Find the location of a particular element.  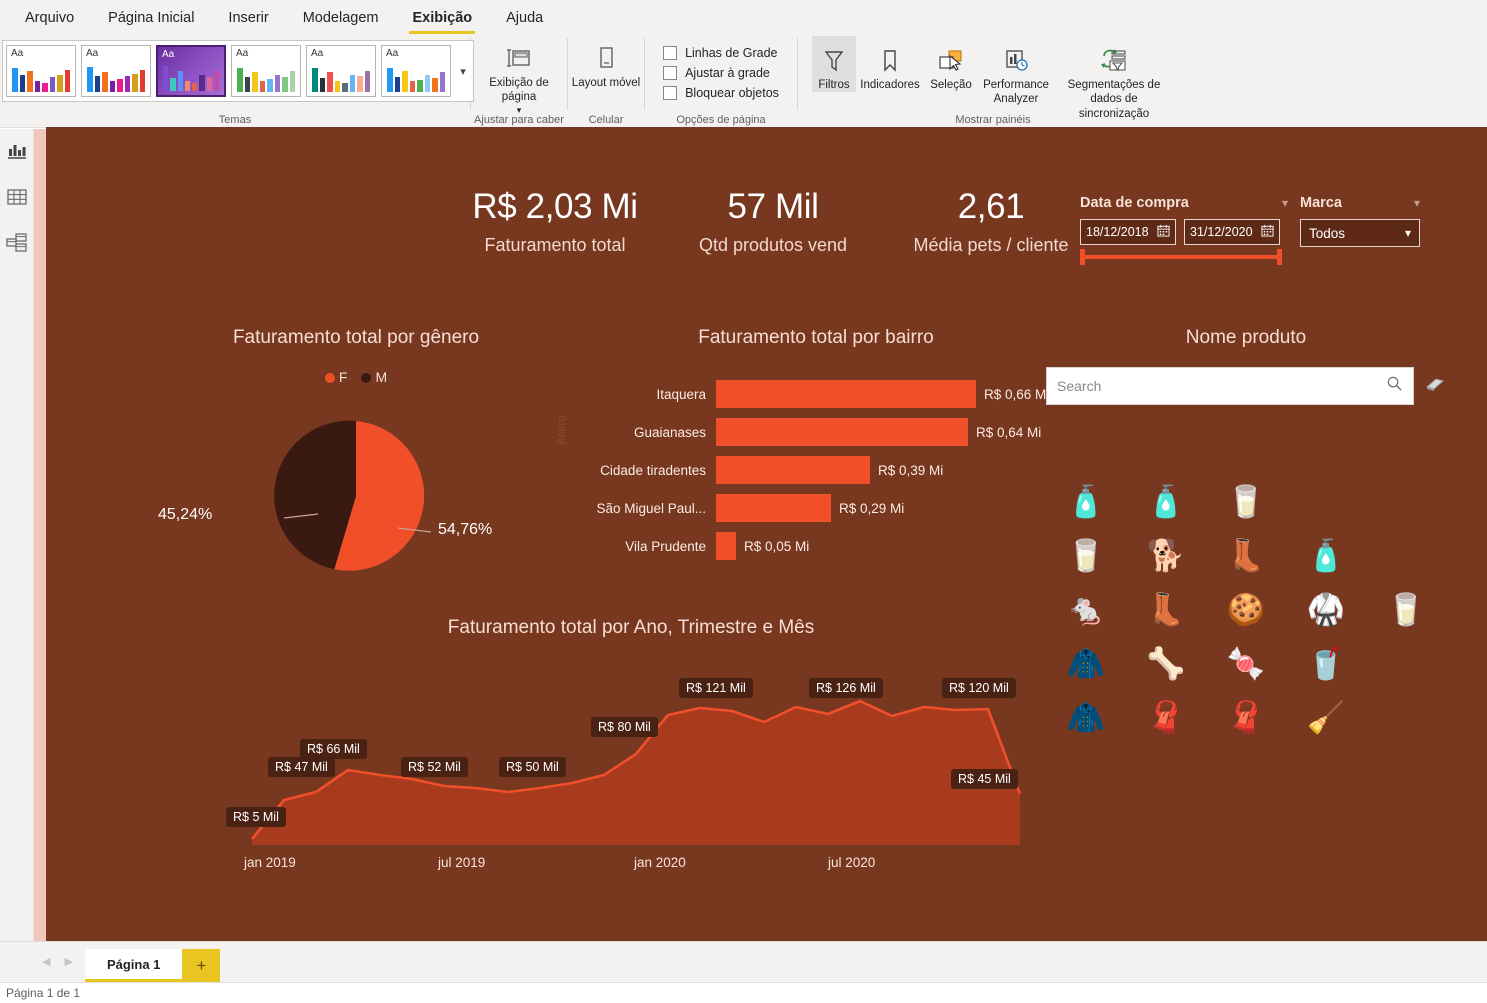

theme-gallery: Aa Aa Aa Aa Aa Aa ▾ is located at coordinates (238, 71).